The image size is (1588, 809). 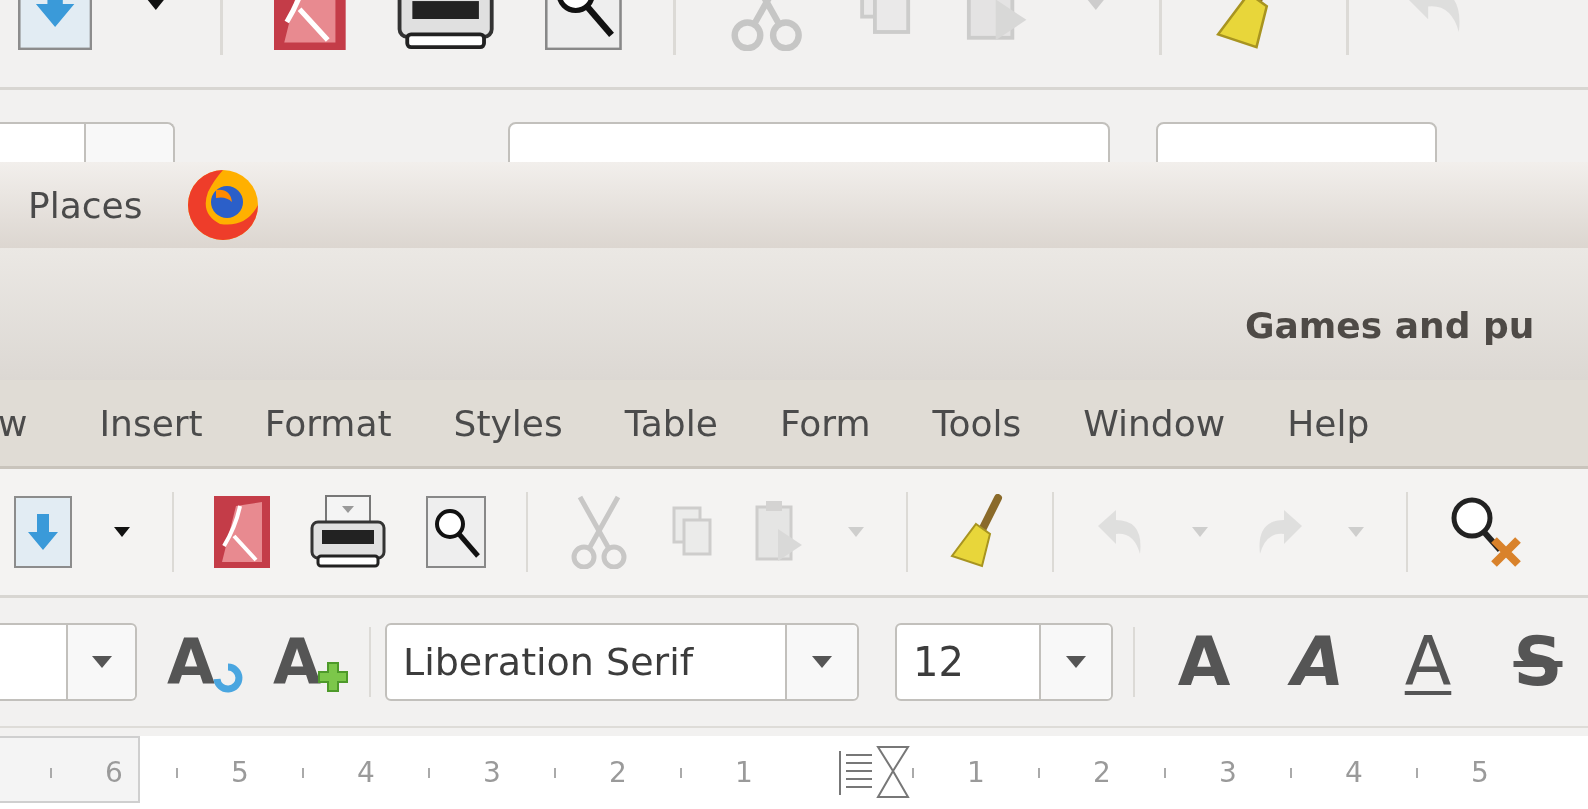 What do you see at coordinates (151, 423) in the screenshot?
I see `menu-item: Insert` at bounding box center [151, 423].